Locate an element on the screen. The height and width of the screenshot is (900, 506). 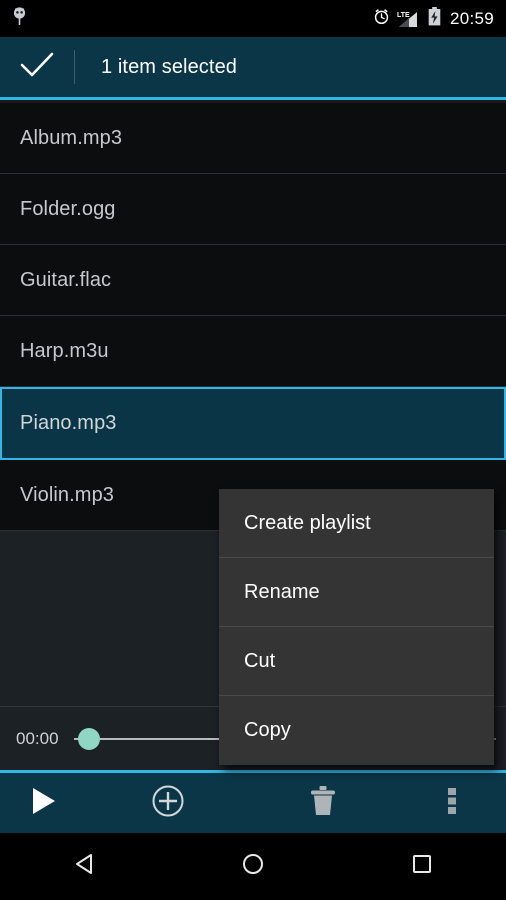
menu-item-label: Create playlist is located at coordinates (307, 522).